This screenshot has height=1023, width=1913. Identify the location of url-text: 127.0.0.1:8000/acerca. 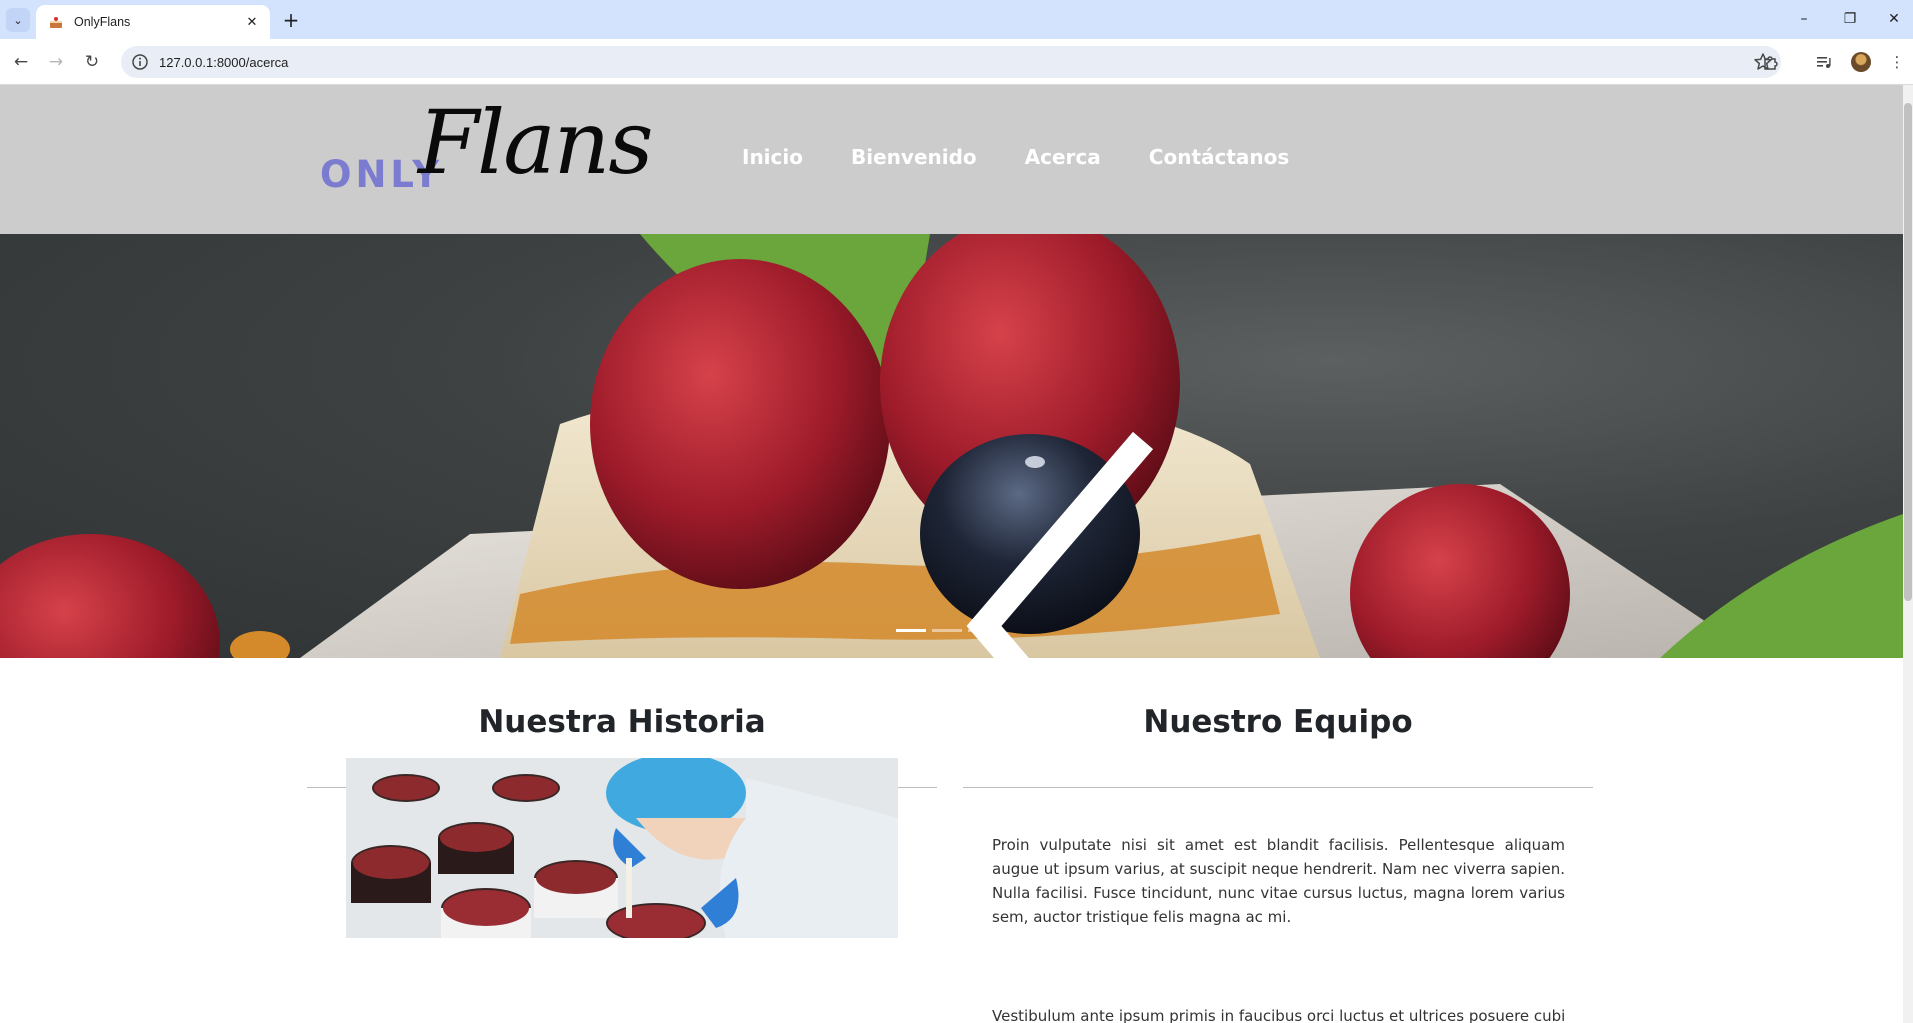
(956, 62).